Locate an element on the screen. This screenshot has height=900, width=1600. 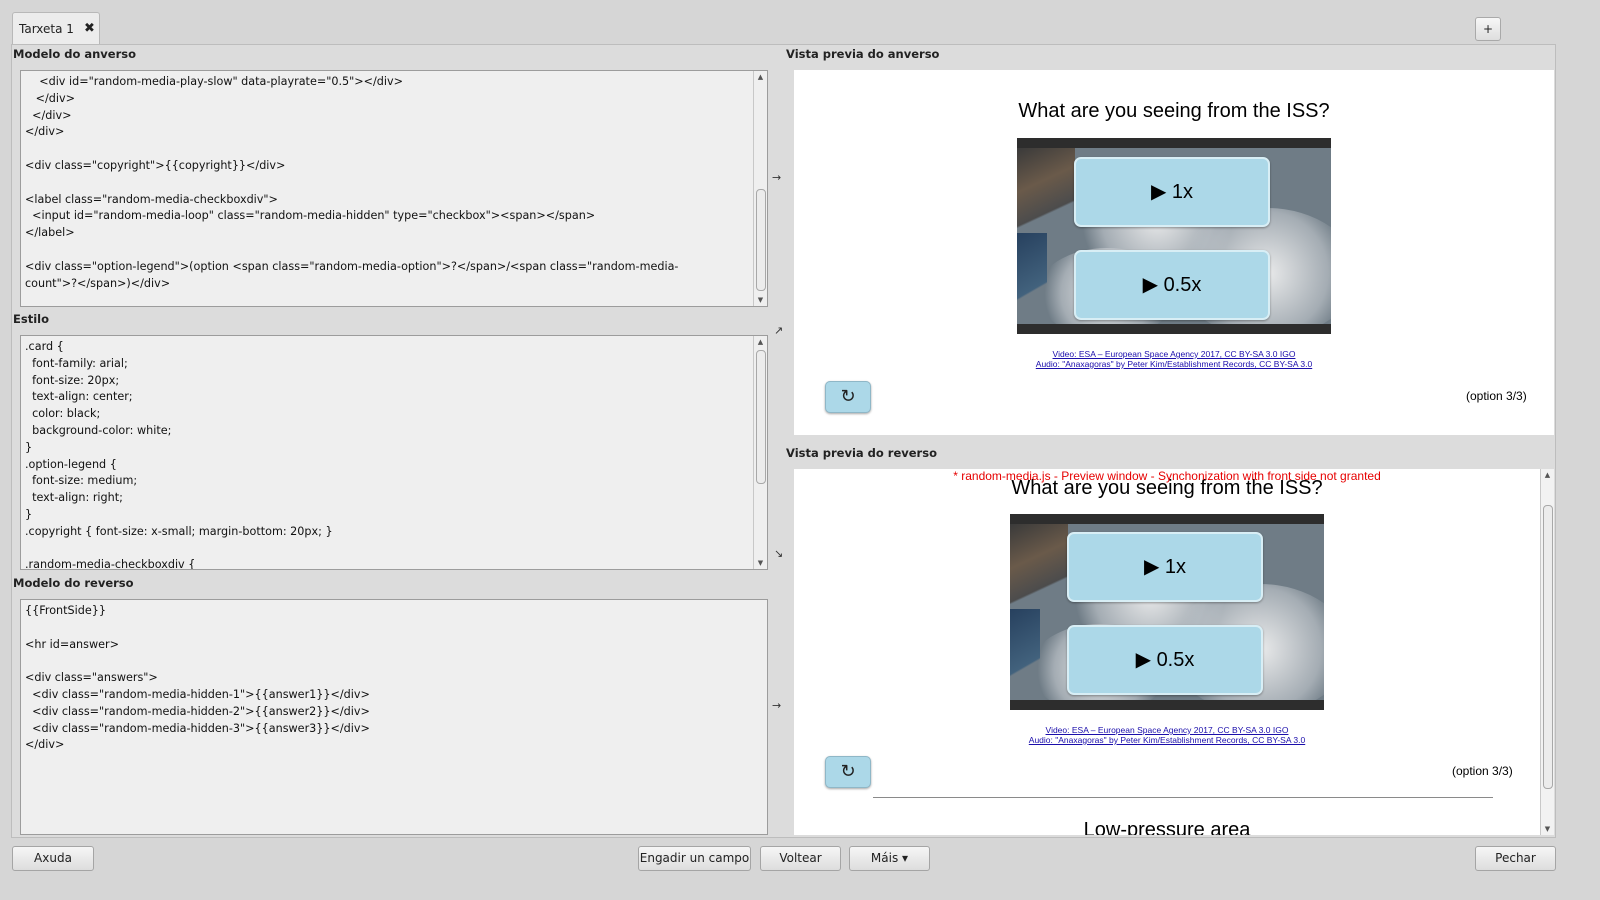
front-template-scrollbar: ▲ ▼ is located at coordinates (760, 188).